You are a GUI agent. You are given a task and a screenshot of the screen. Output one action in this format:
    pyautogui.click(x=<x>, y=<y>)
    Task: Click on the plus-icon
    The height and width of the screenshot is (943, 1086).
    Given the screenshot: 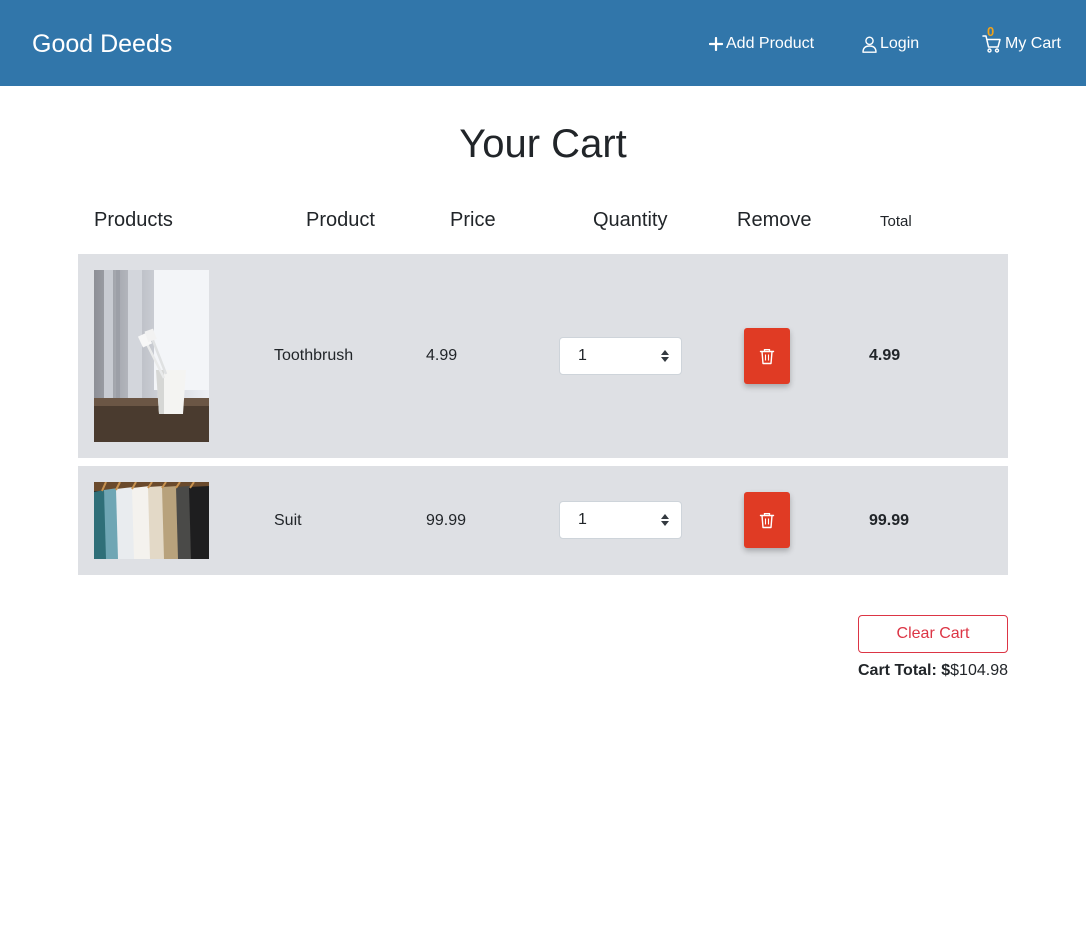 What is the action you would take?
    pyautogui.click(x=716, y=44)
    